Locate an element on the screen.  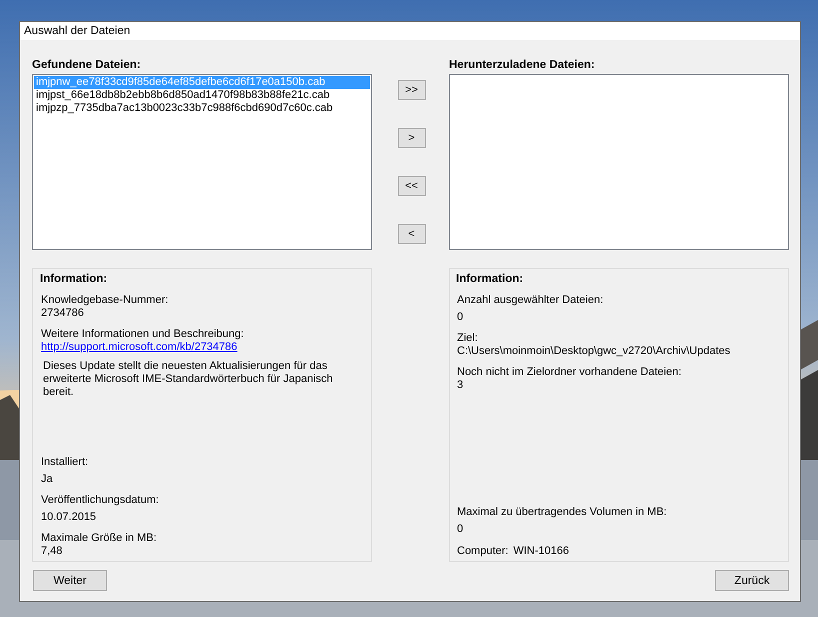
info-label: Maximale Größe in MB: is located at coordinates (99, 538).